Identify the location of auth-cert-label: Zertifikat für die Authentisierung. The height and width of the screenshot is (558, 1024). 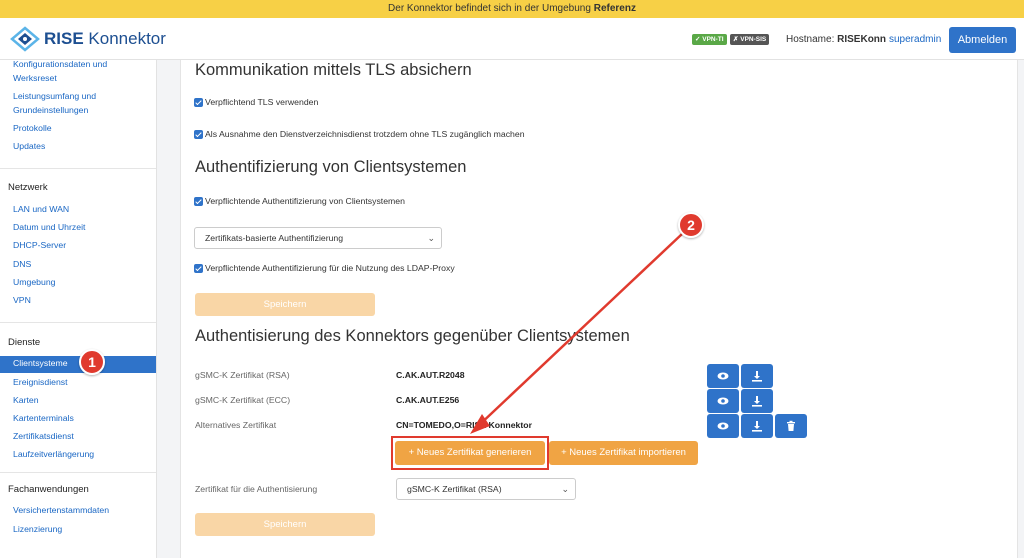
(256, 489).